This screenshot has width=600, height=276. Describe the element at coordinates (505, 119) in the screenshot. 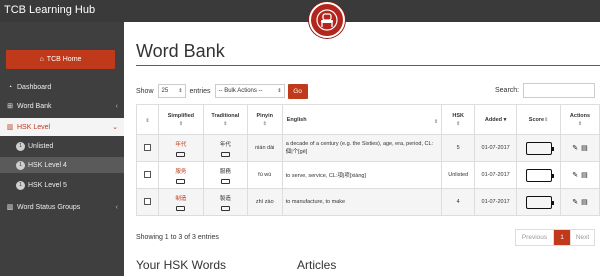

I see `sort-desc-icon: ▾` at that location.